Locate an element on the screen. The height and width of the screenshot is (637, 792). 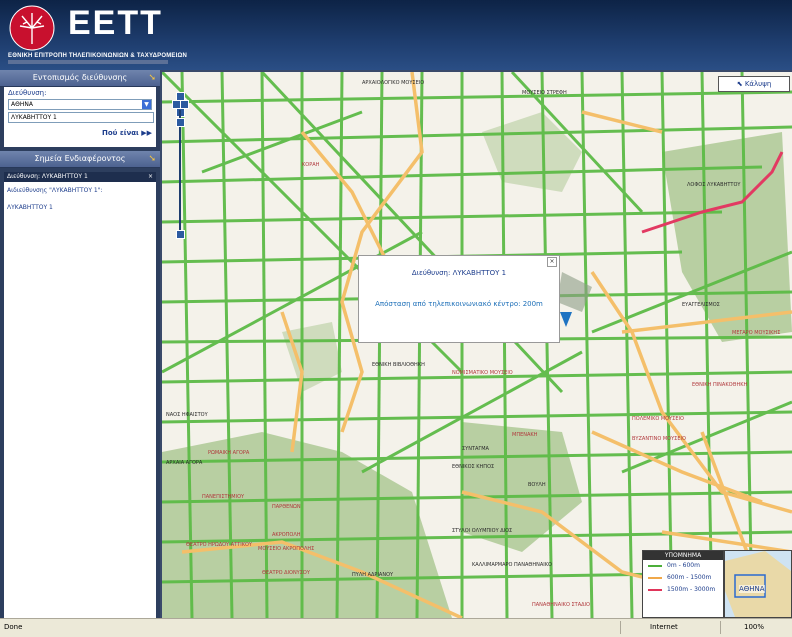
zone-text: Internet is located at coordinates (664, 627).